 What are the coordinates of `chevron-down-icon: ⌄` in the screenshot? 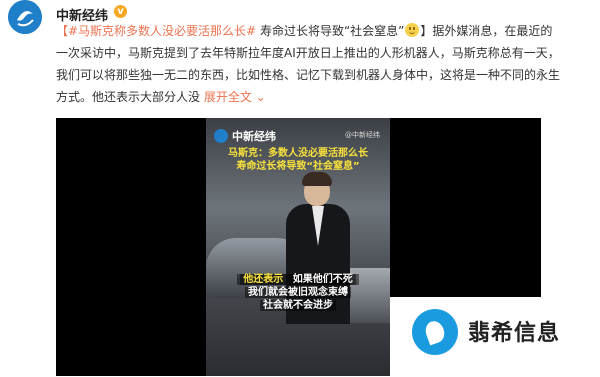 It's located at (258, 97).